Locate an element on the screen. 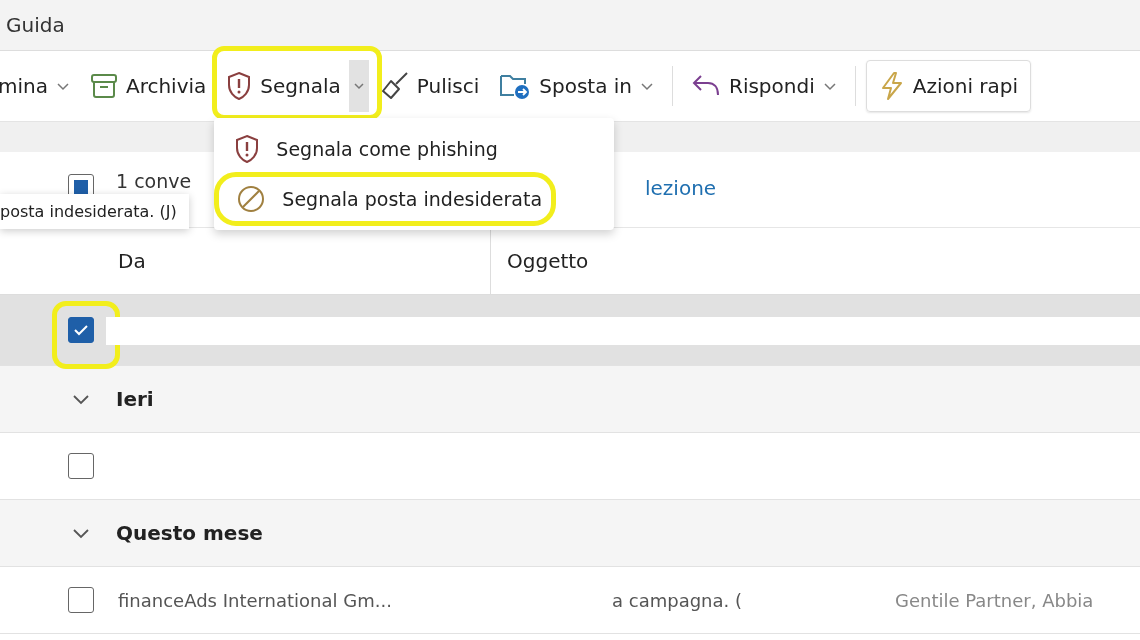 The height and width of the screenshot is (640, 1140). column-header: Da is located at coordinates (132, 261).